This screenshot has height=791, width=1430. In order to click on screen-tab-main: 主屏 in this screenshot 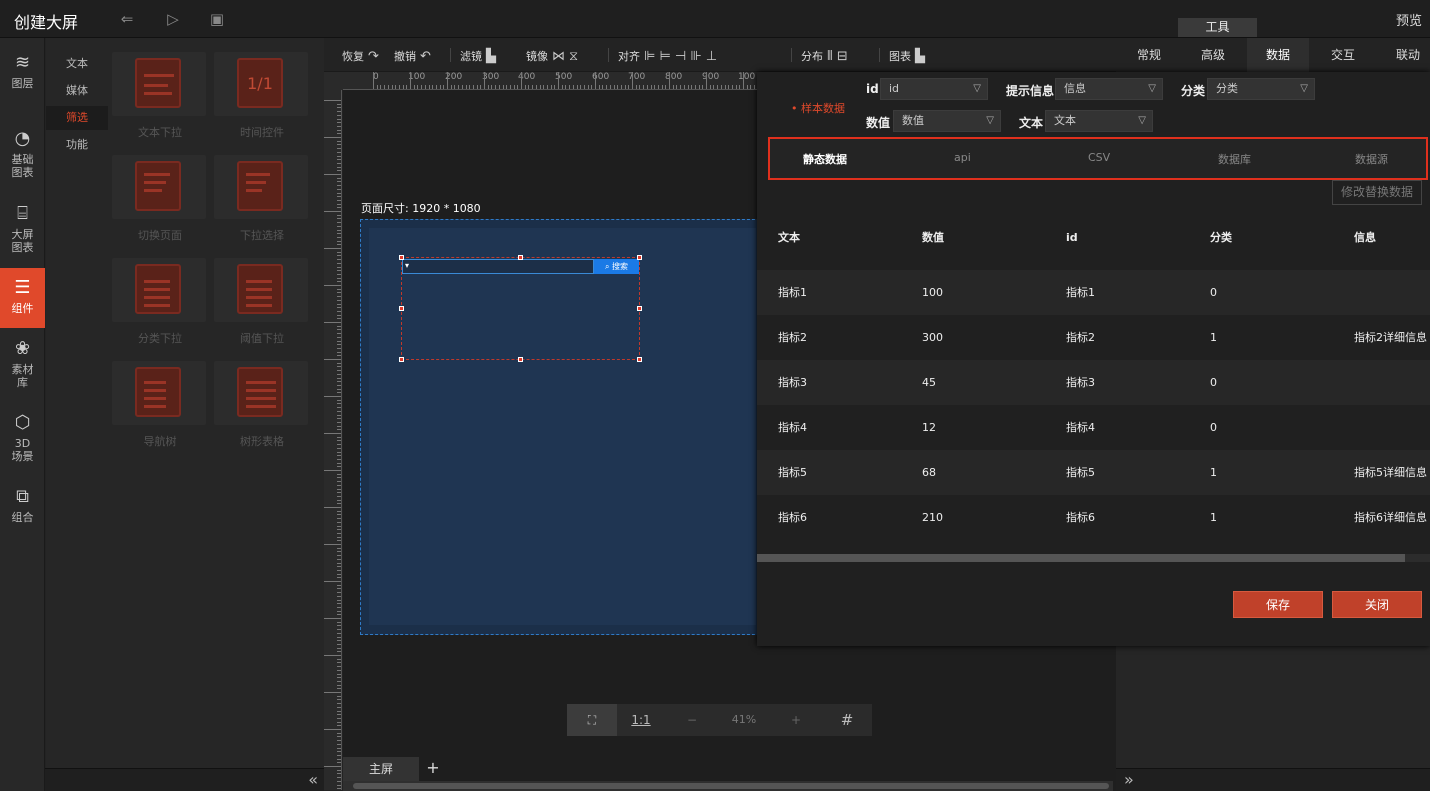, I will do `click(381, 769)`.